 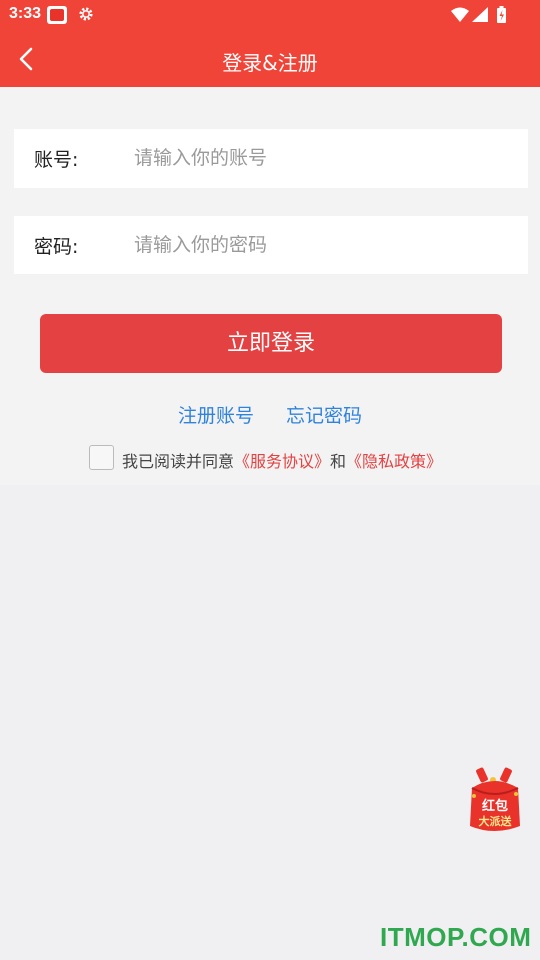 I want to click on title-bar: 登录&注册, so click(x=270, y=58).